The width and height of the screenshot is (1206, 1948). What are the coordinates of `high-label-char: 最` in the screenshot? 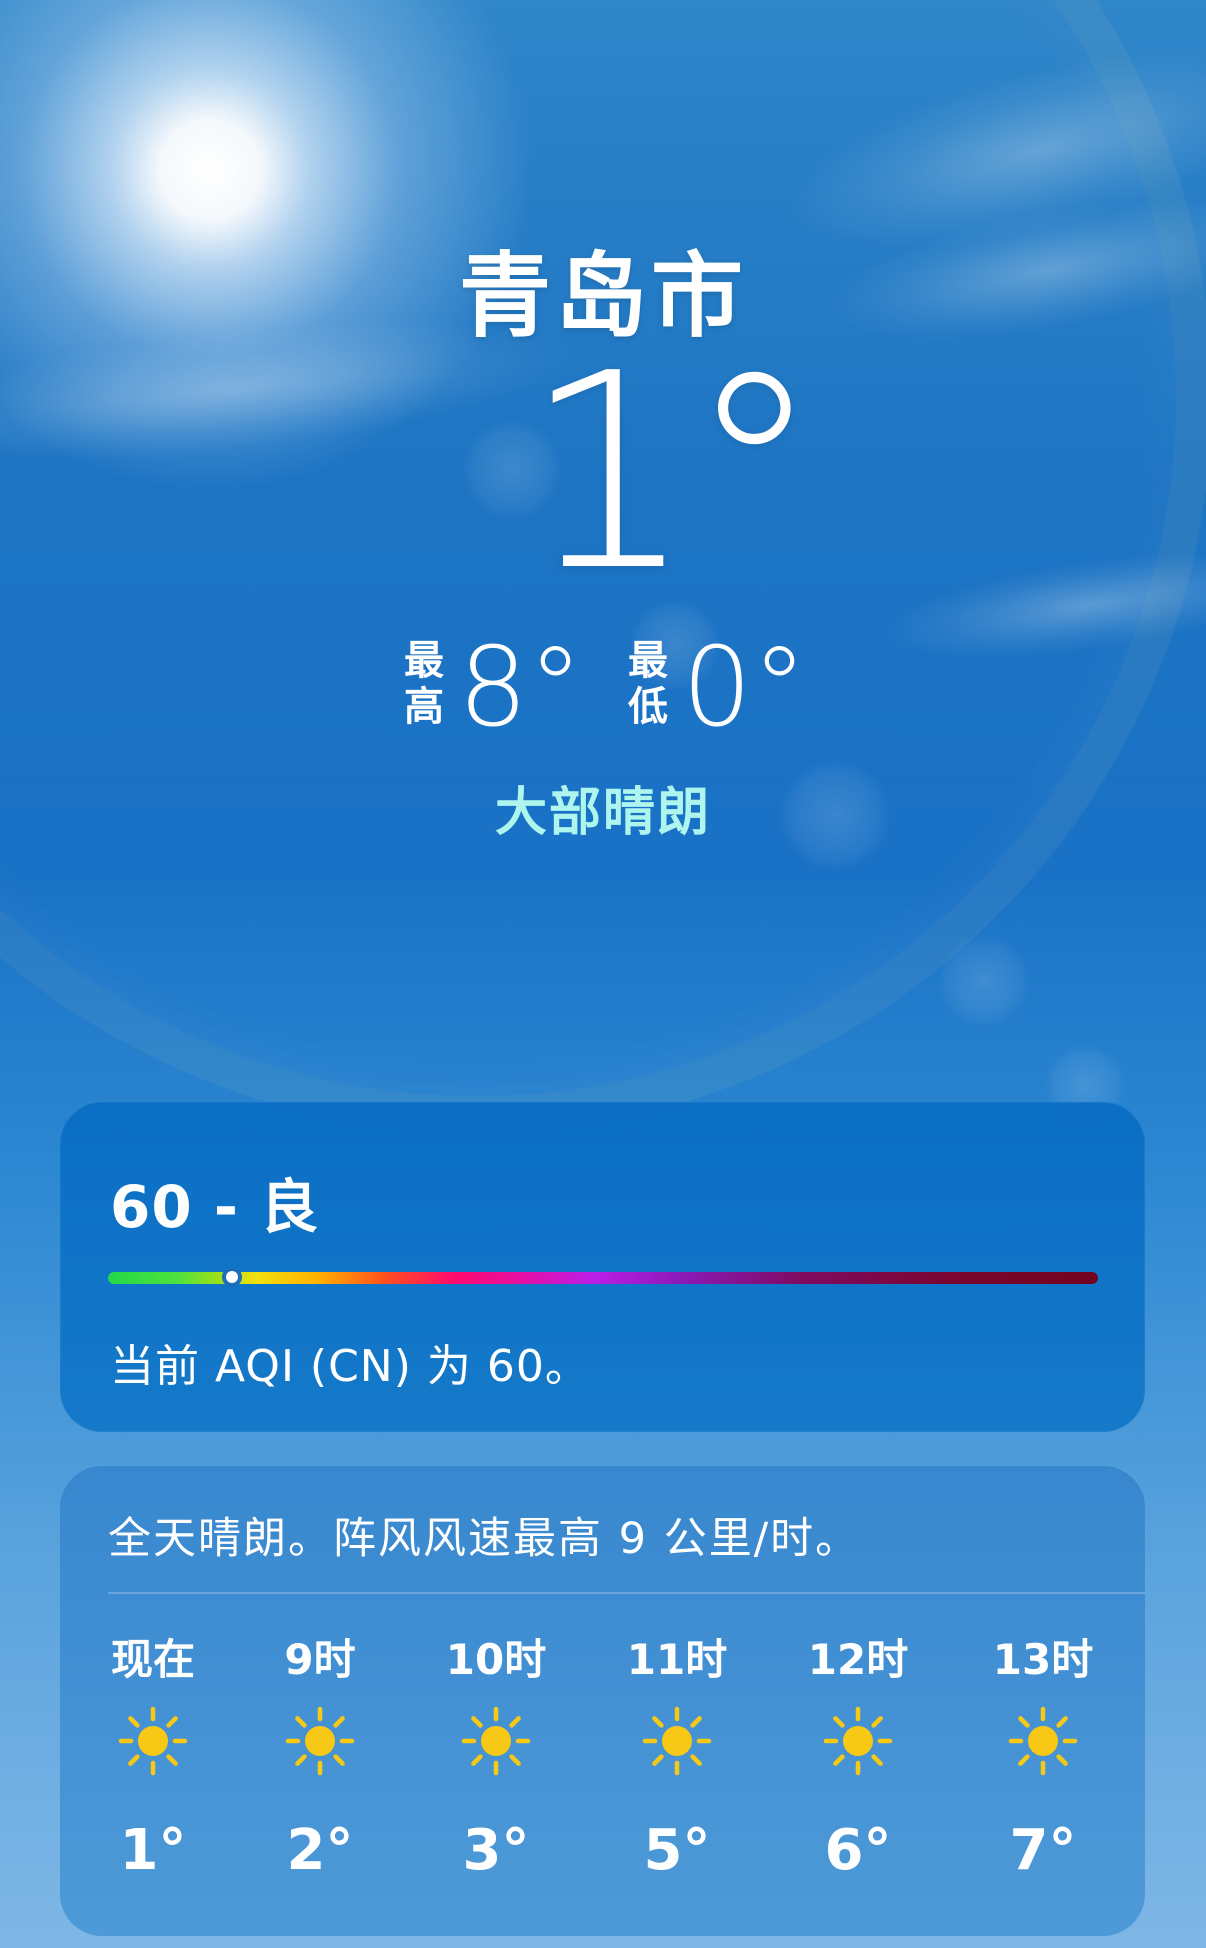 It's located at (424, 661).